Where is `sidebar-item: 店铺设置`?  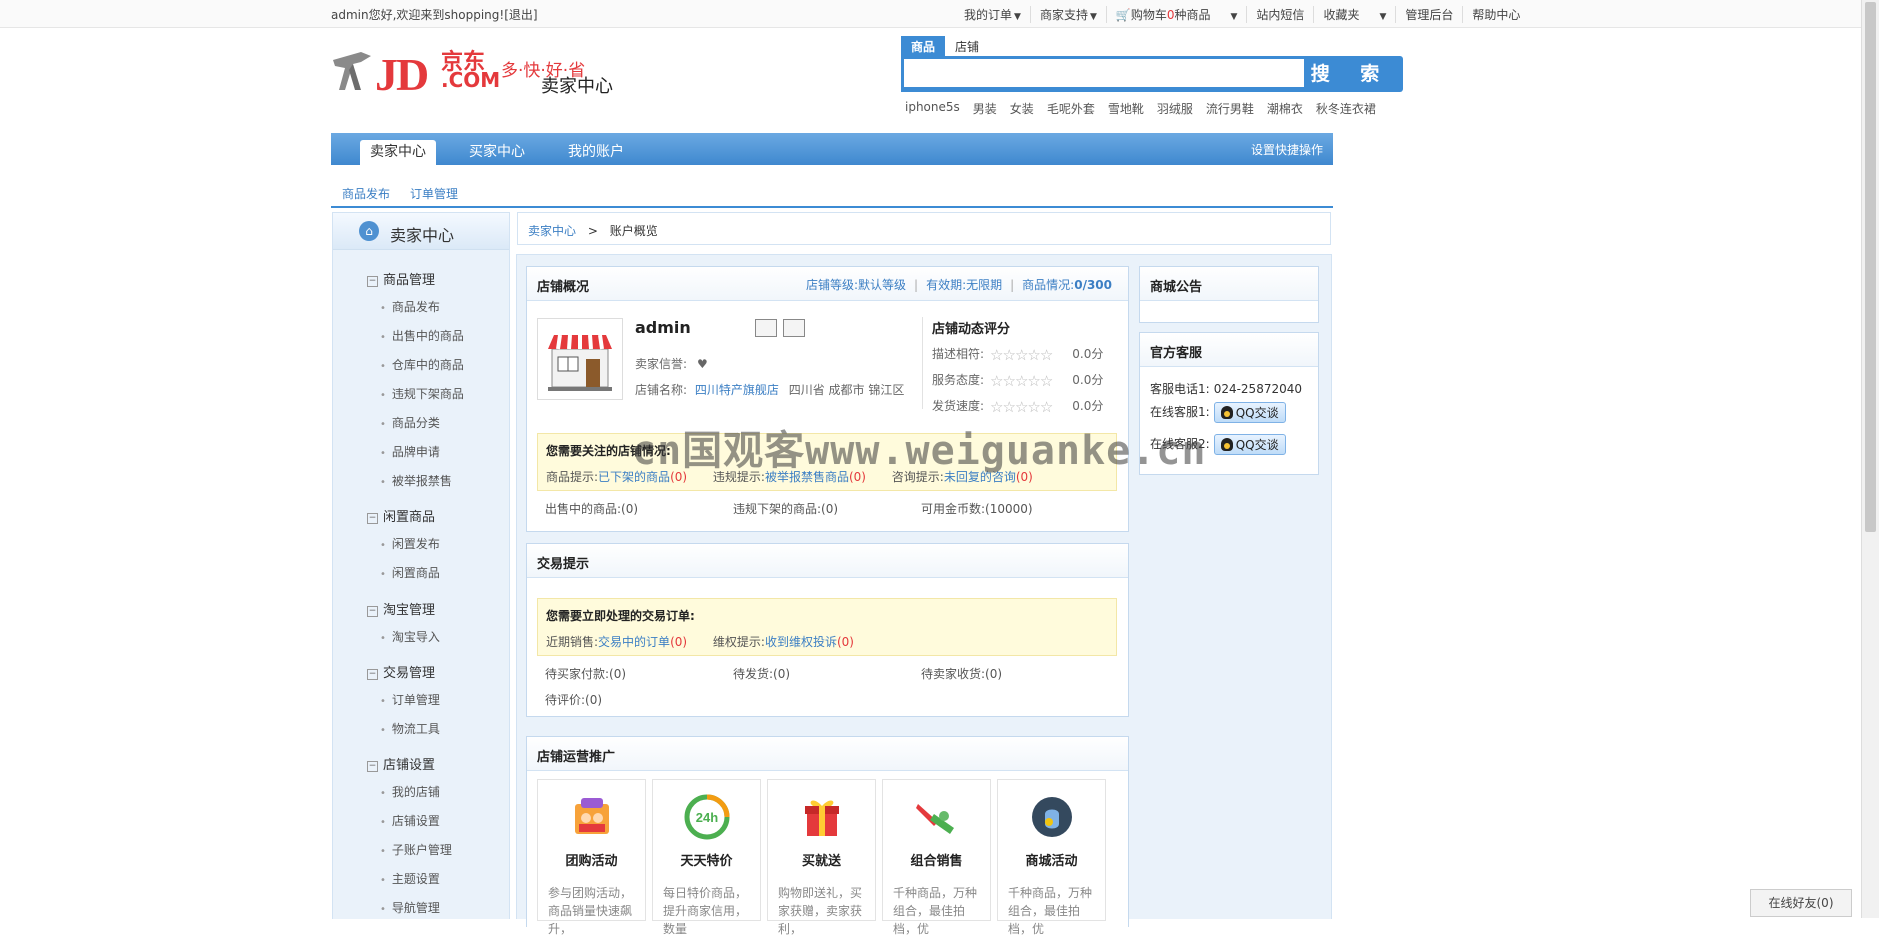 sidebar-item: 店铺设置 is located at coordinates (410, 820).